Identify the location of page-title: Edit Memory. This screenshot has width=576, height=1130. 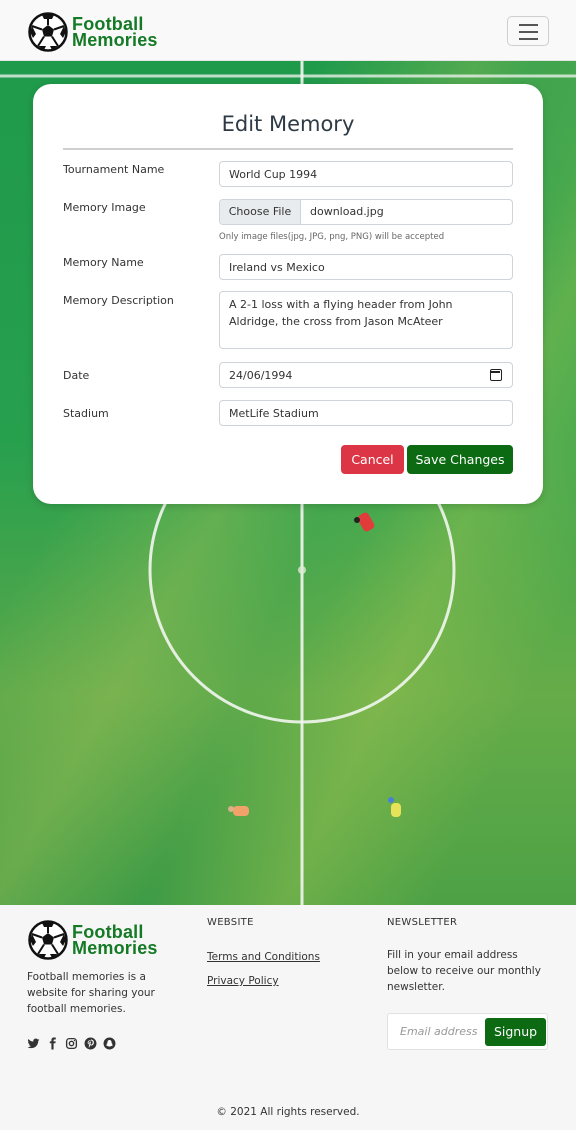
(288, 124).